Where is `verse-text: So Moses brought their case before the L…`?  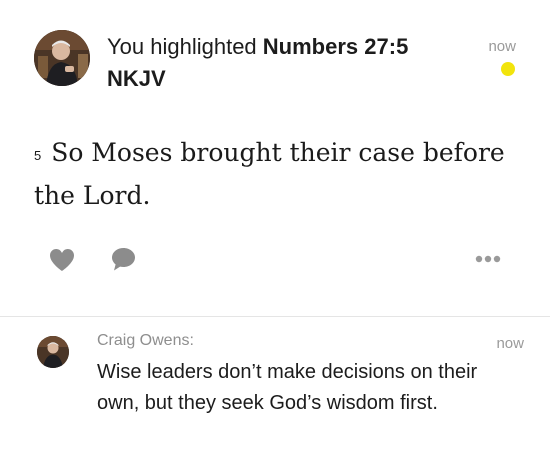
verse-text: So Moses brought their case before the L… is located at coordinates (269, 174).